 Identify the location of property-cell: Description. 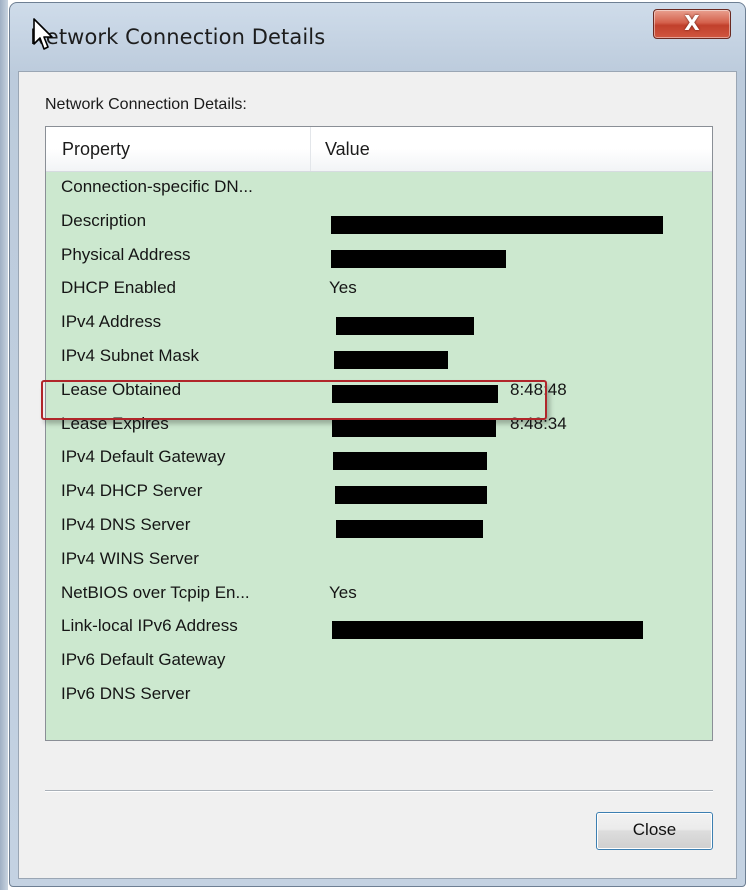
(104, 220).